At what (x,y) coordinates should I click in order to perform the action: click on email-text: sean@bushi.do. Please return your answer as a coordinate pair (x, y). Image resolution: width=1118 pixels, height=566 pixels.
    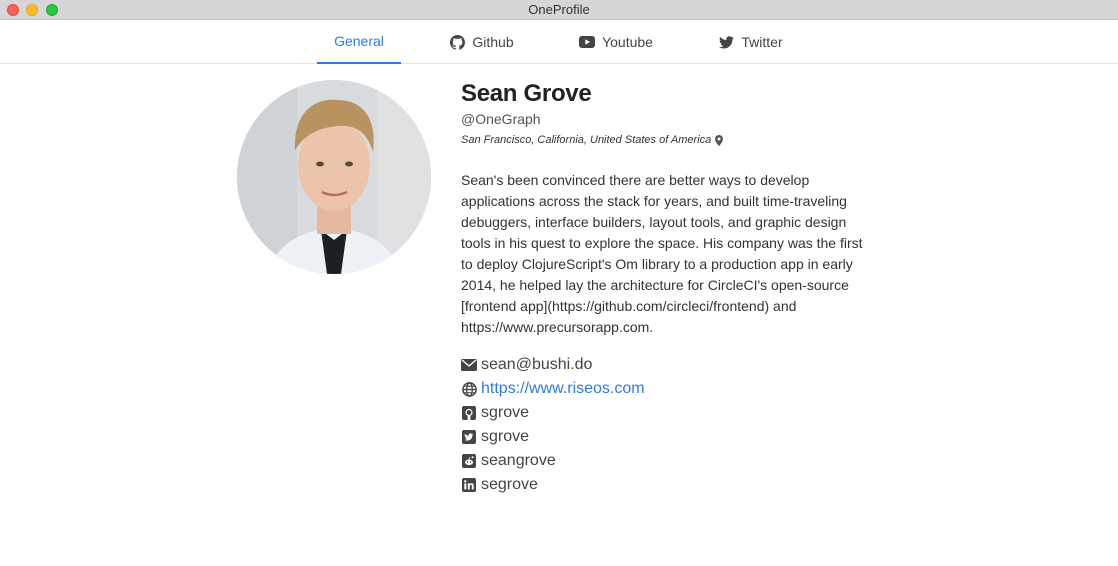
    Looking at the image, I should click on (536, 365).